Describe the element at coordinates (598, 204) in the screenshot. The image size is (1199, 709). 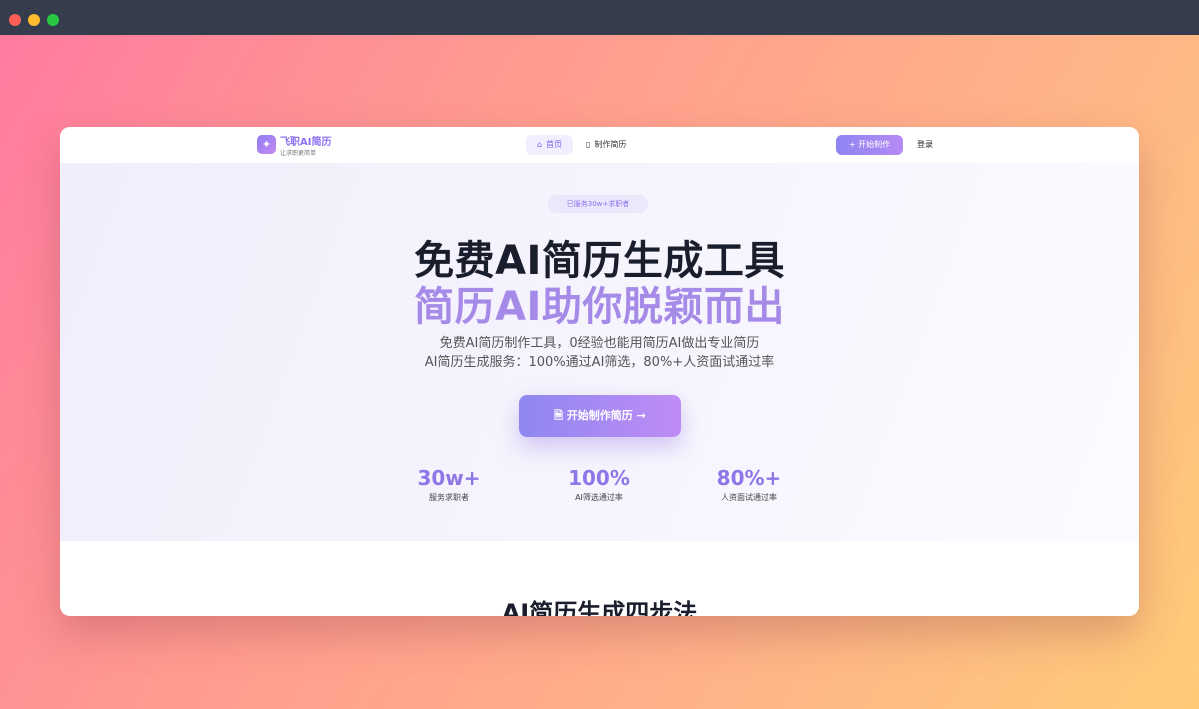
I see `served-users-badge: 已服务30w+求职者` at that location.